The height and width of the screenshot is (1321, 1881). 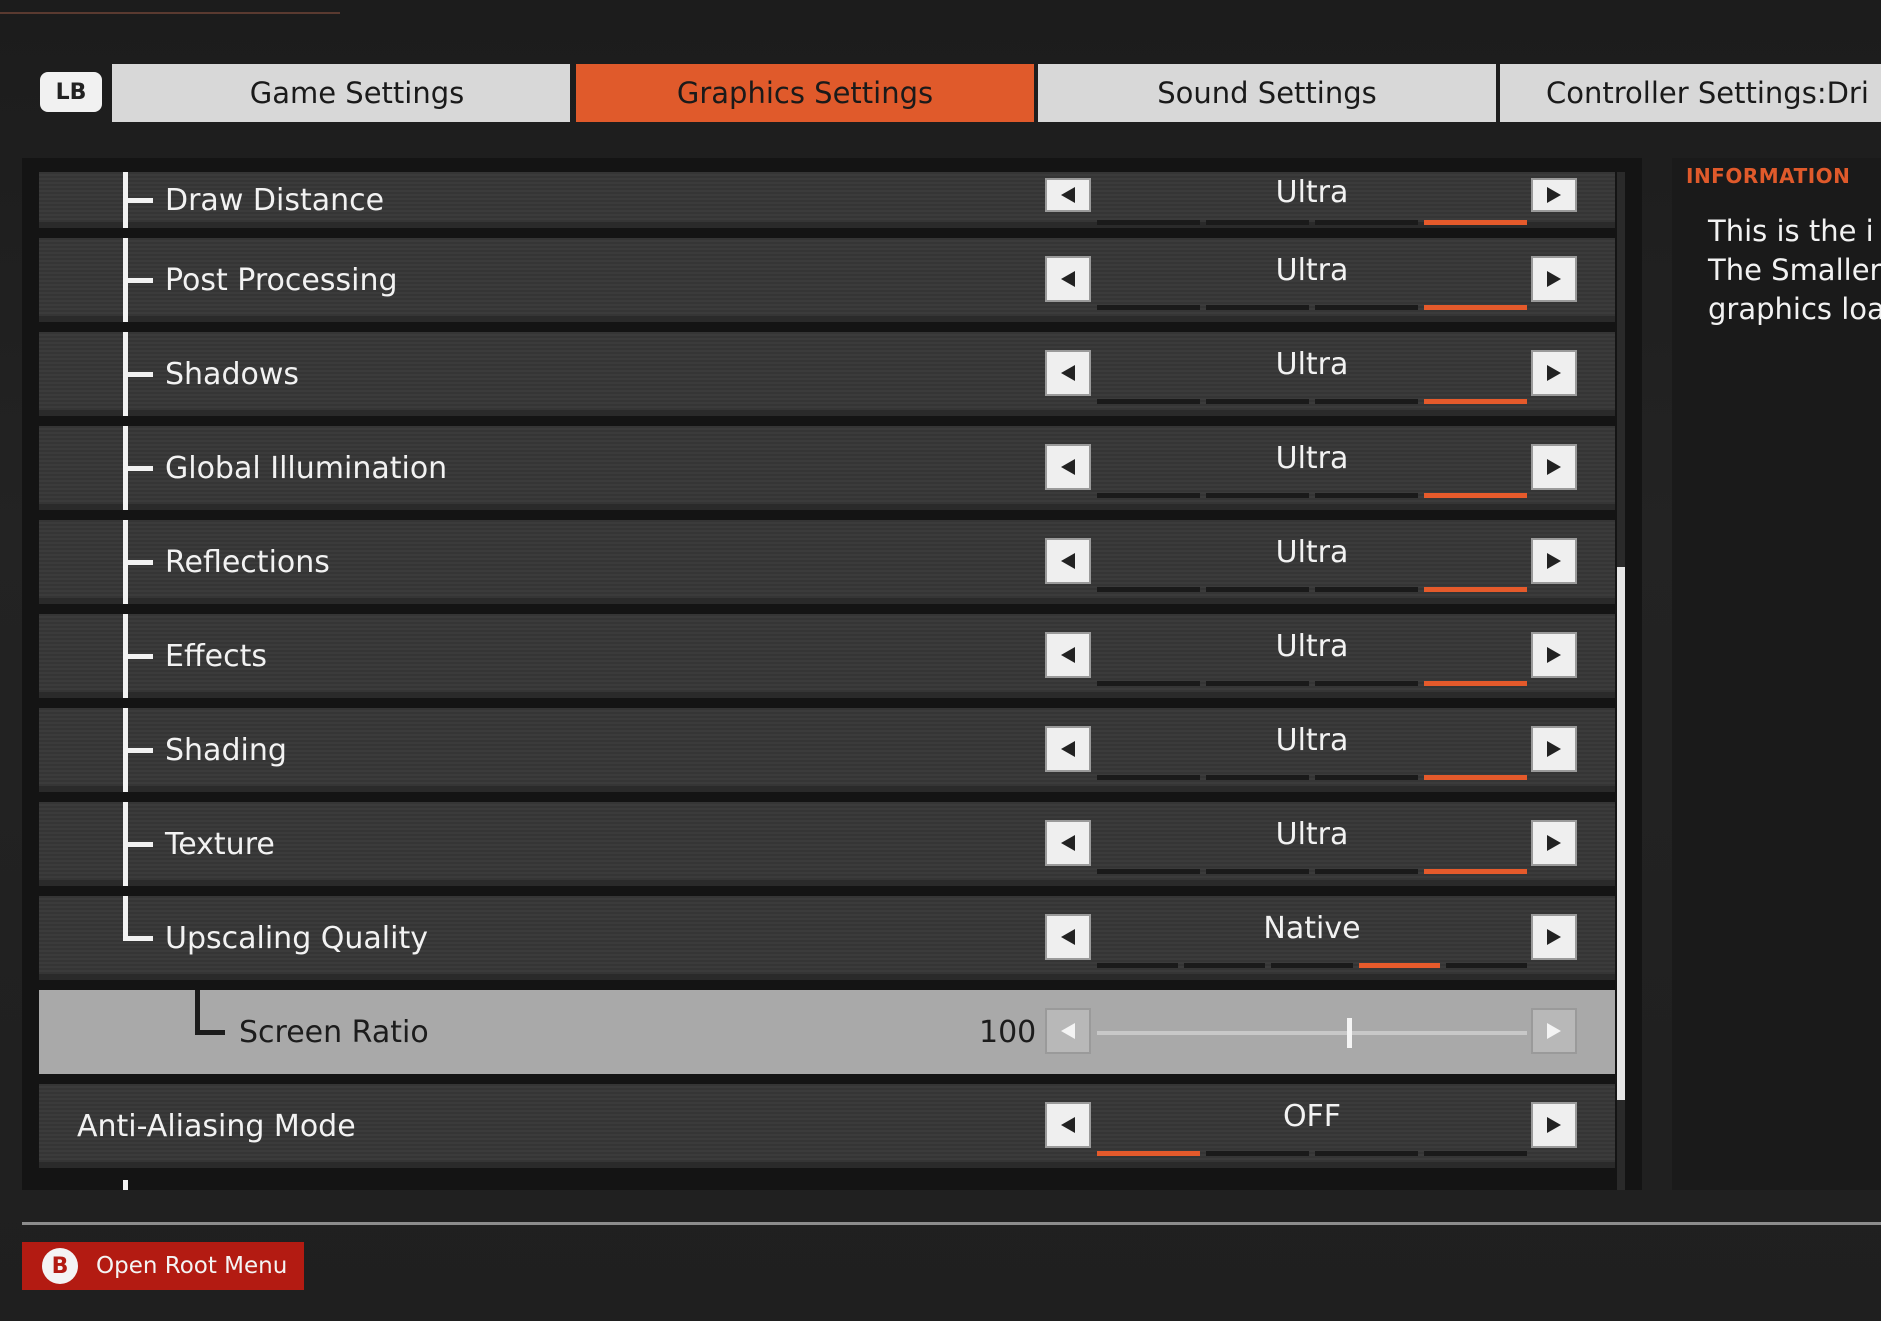 What do you see at coordinates (1791, 231) in the screenshot?
I see `information-text-line: This is the i` at bounding box center [1791, 231].